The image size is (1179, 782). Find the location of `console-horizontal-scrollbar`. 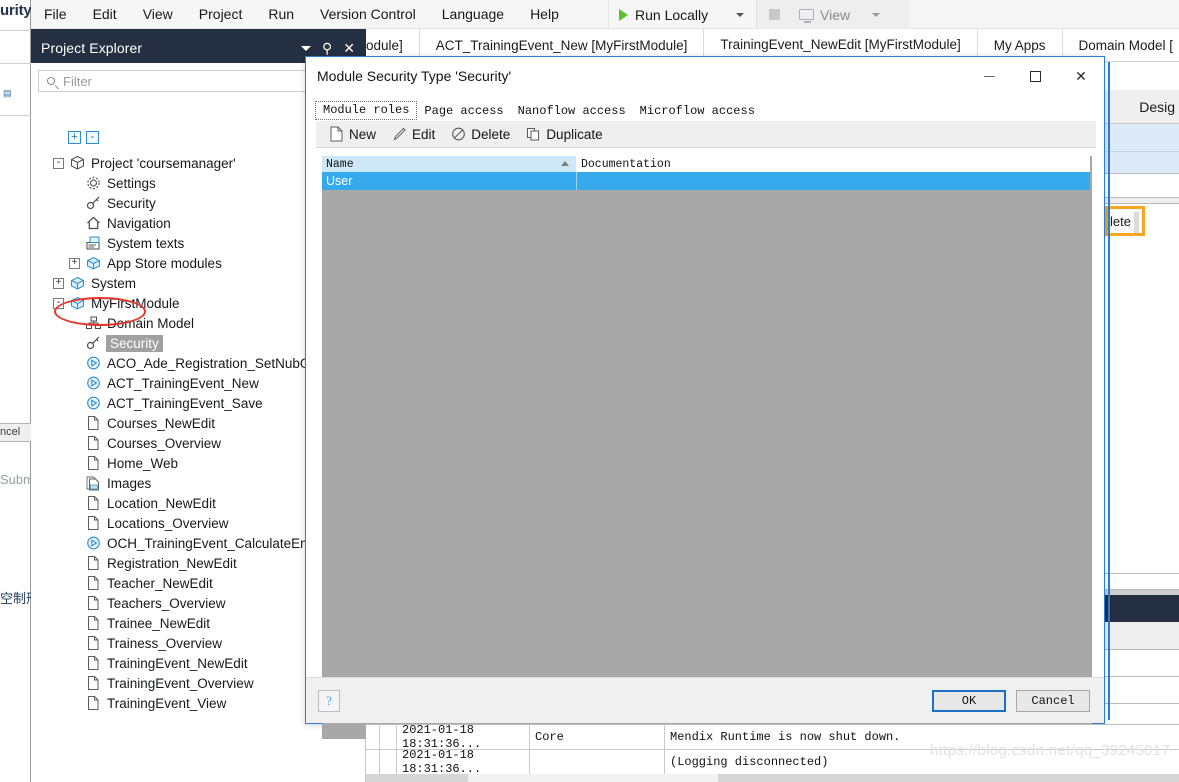

console-horizontal-scrollbar is located at coordinates (772, 778).